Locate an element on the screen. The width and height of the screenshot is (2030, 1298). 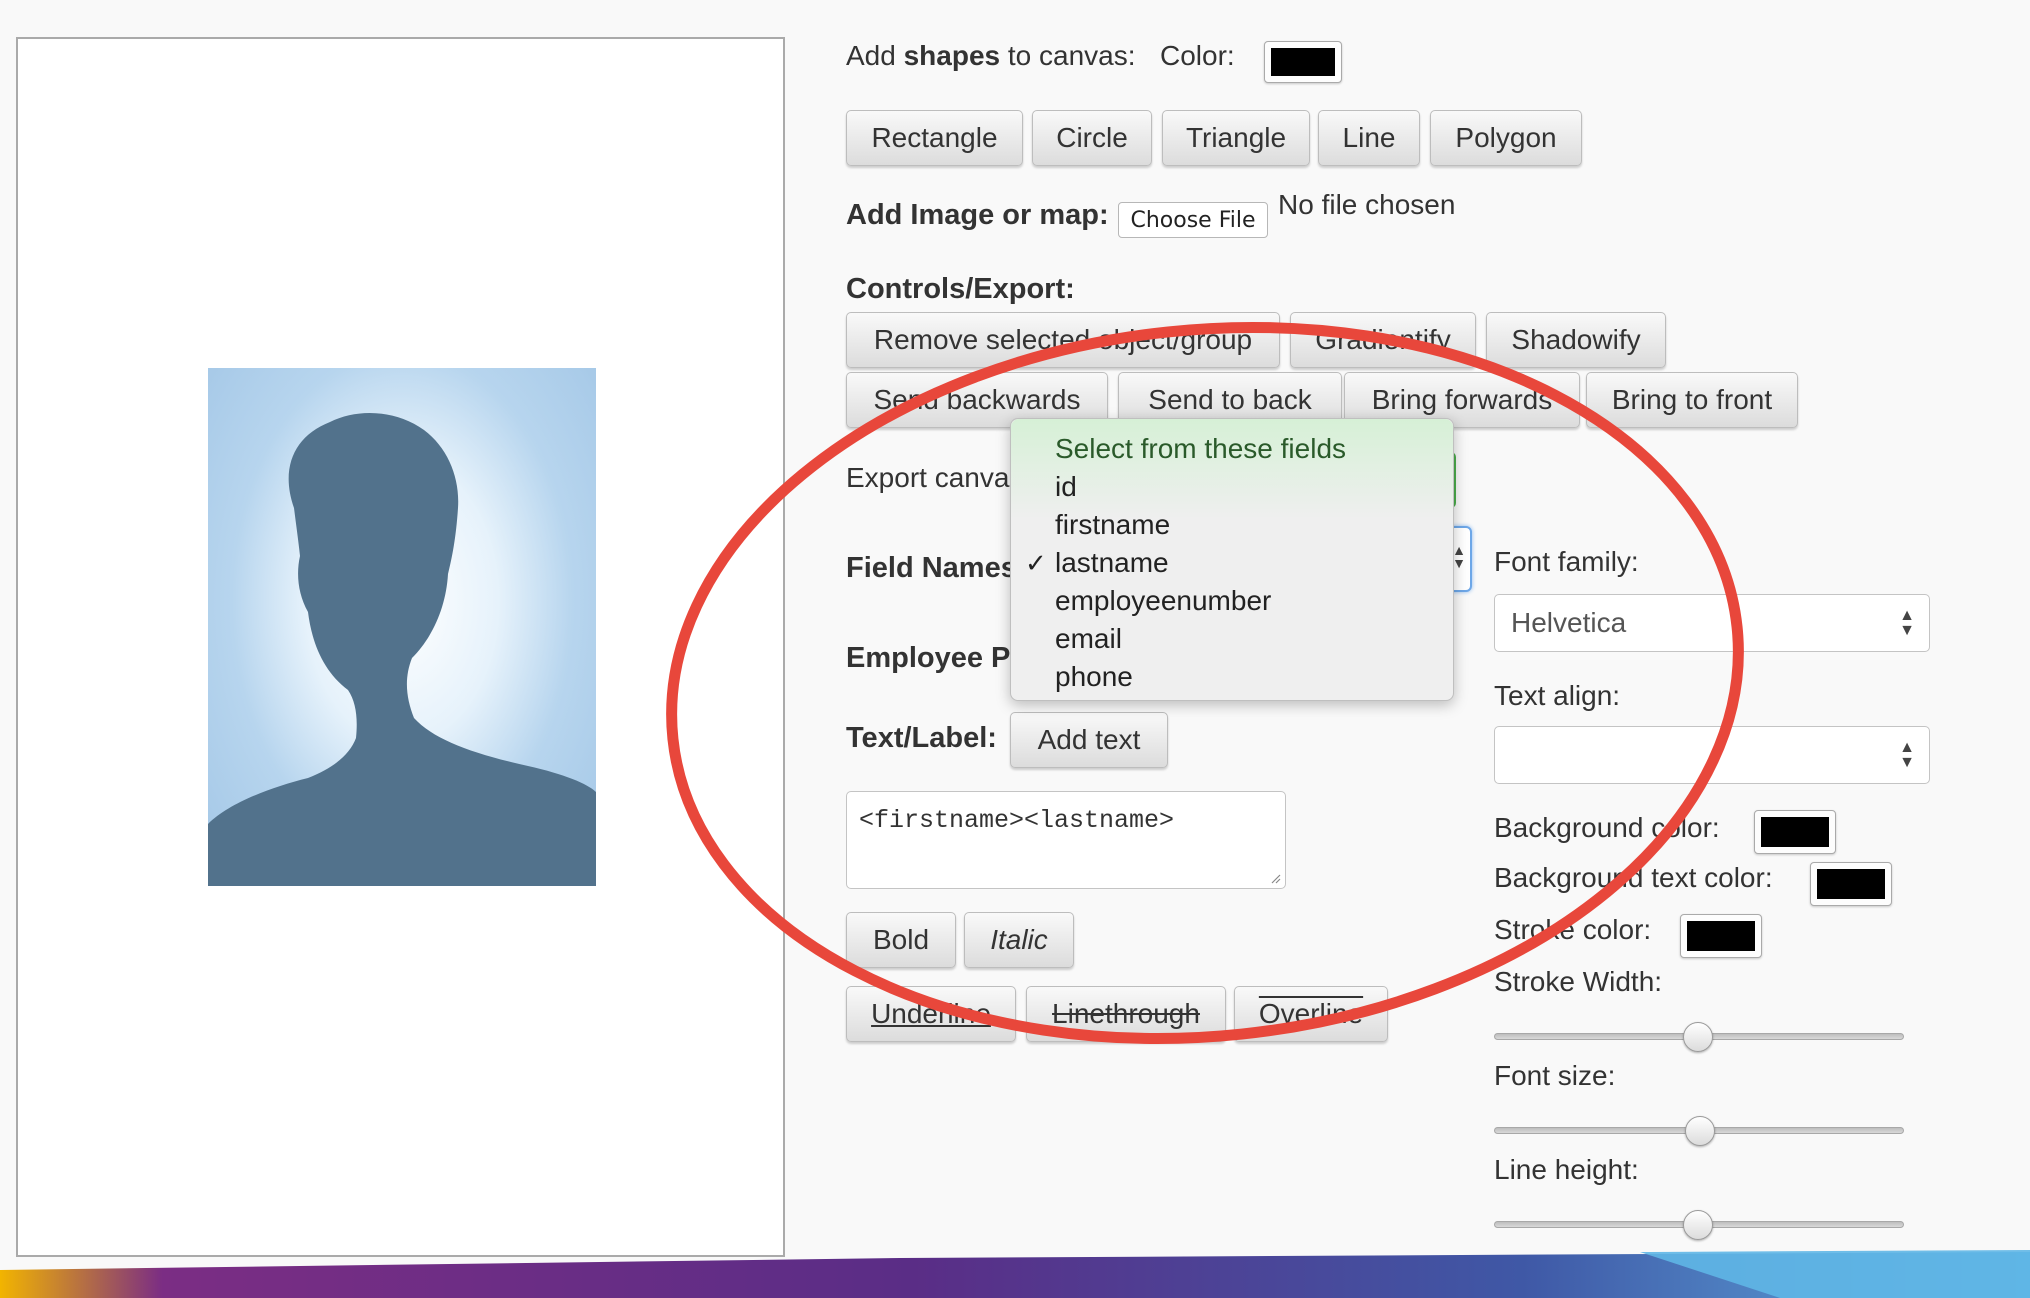
remove-selected-button: Remove selected object/group is located at coordinates (1063, 340).